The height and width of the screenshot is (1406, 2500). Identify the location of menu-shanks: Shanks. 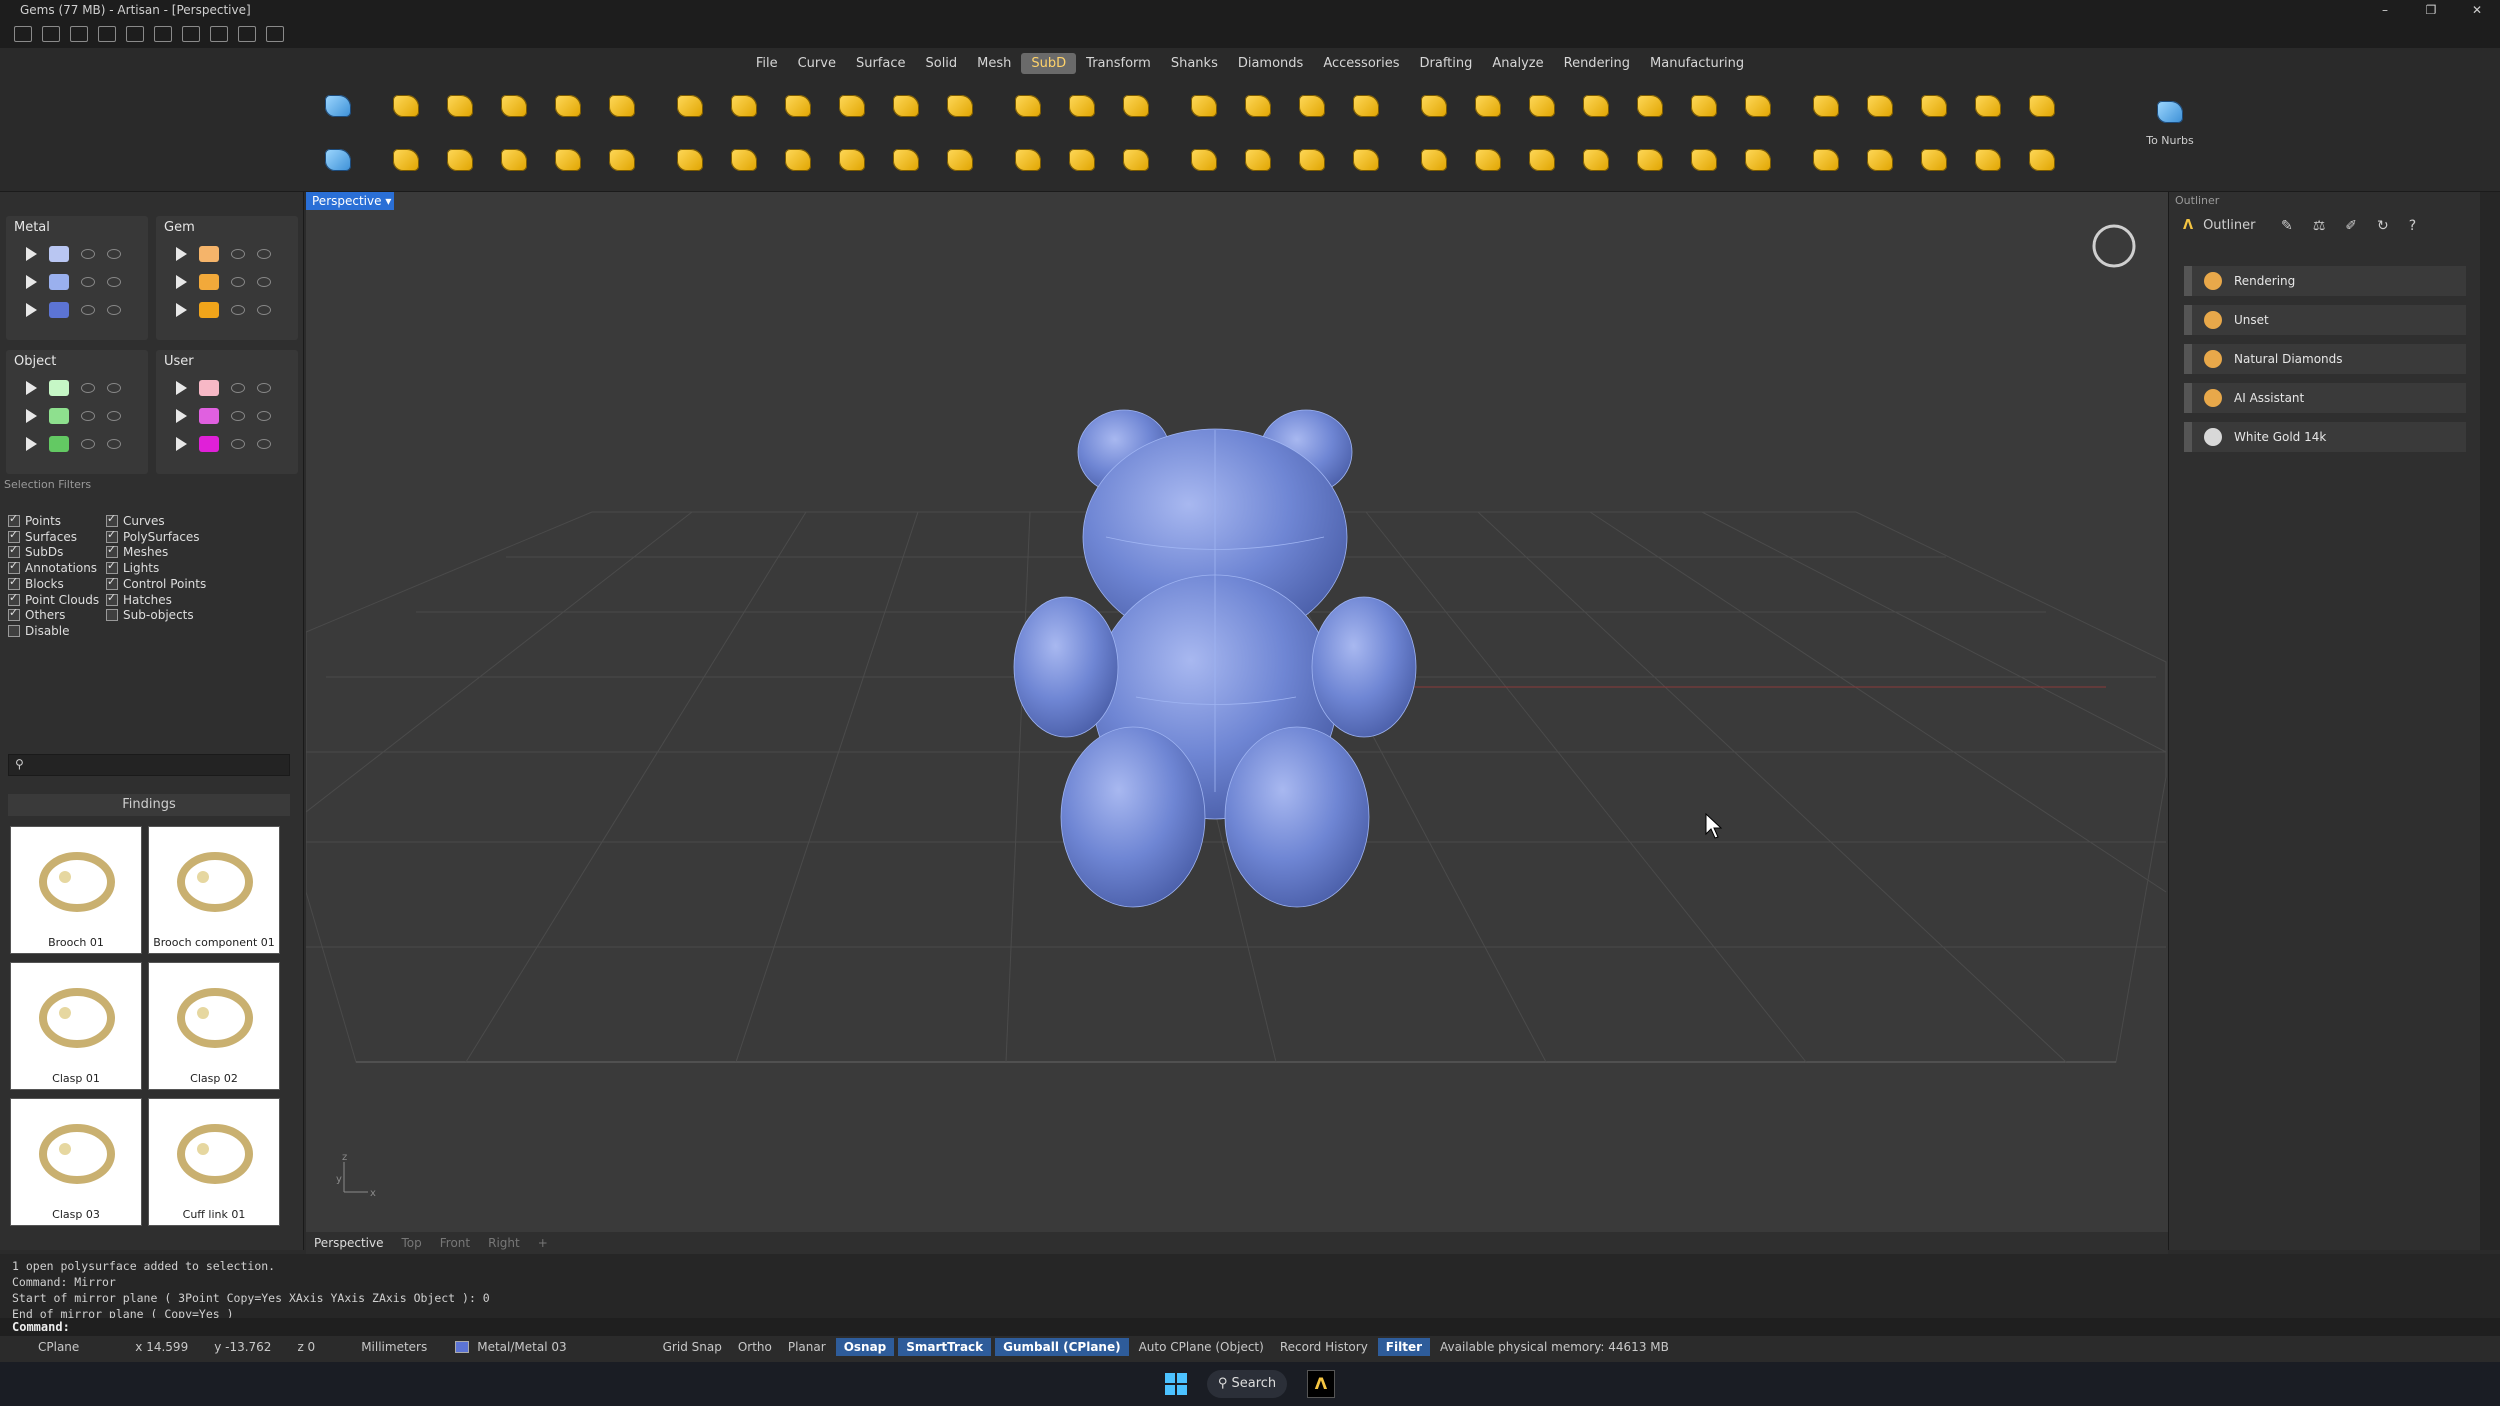
(1194, 63).